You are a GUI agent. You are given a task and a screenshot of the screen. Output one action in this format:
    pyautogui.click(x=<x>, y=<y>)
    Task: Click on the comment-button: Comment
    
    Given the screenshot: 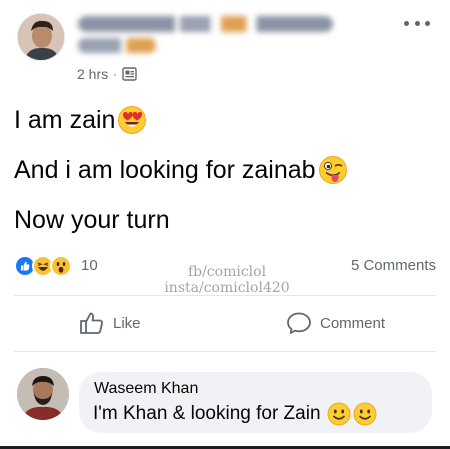 What is the action you would take?
    pyautogui.click(x=335, y=323)
    